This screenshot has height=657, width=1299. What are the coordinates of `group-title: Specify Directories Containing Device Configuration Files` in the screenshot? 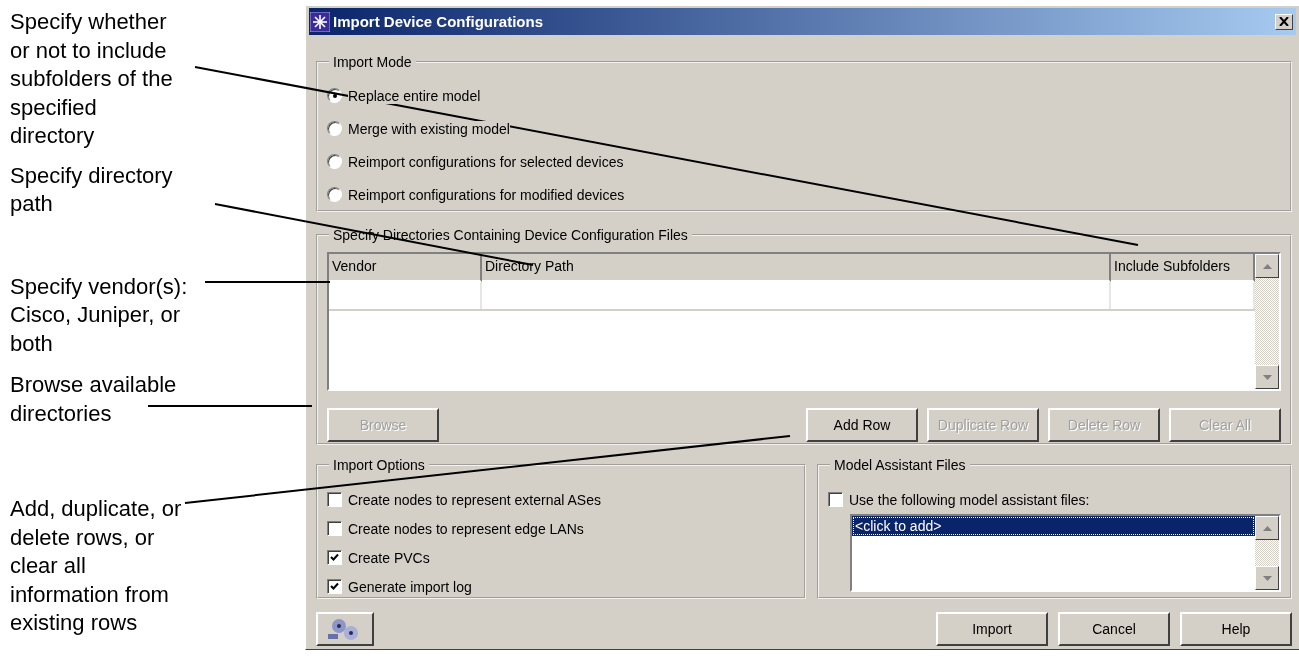 It's located at (510, 235).